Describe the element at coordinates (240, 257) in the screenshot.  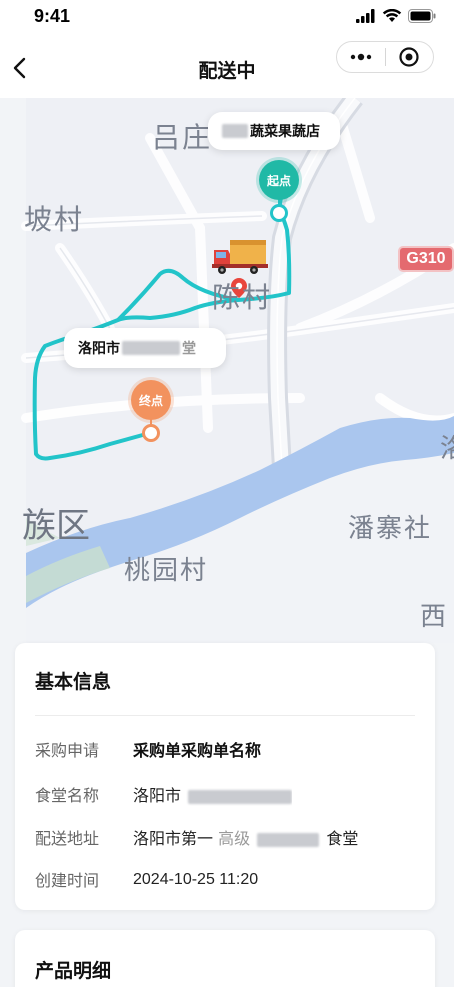
I see `delivery-truck-icon` at that location.